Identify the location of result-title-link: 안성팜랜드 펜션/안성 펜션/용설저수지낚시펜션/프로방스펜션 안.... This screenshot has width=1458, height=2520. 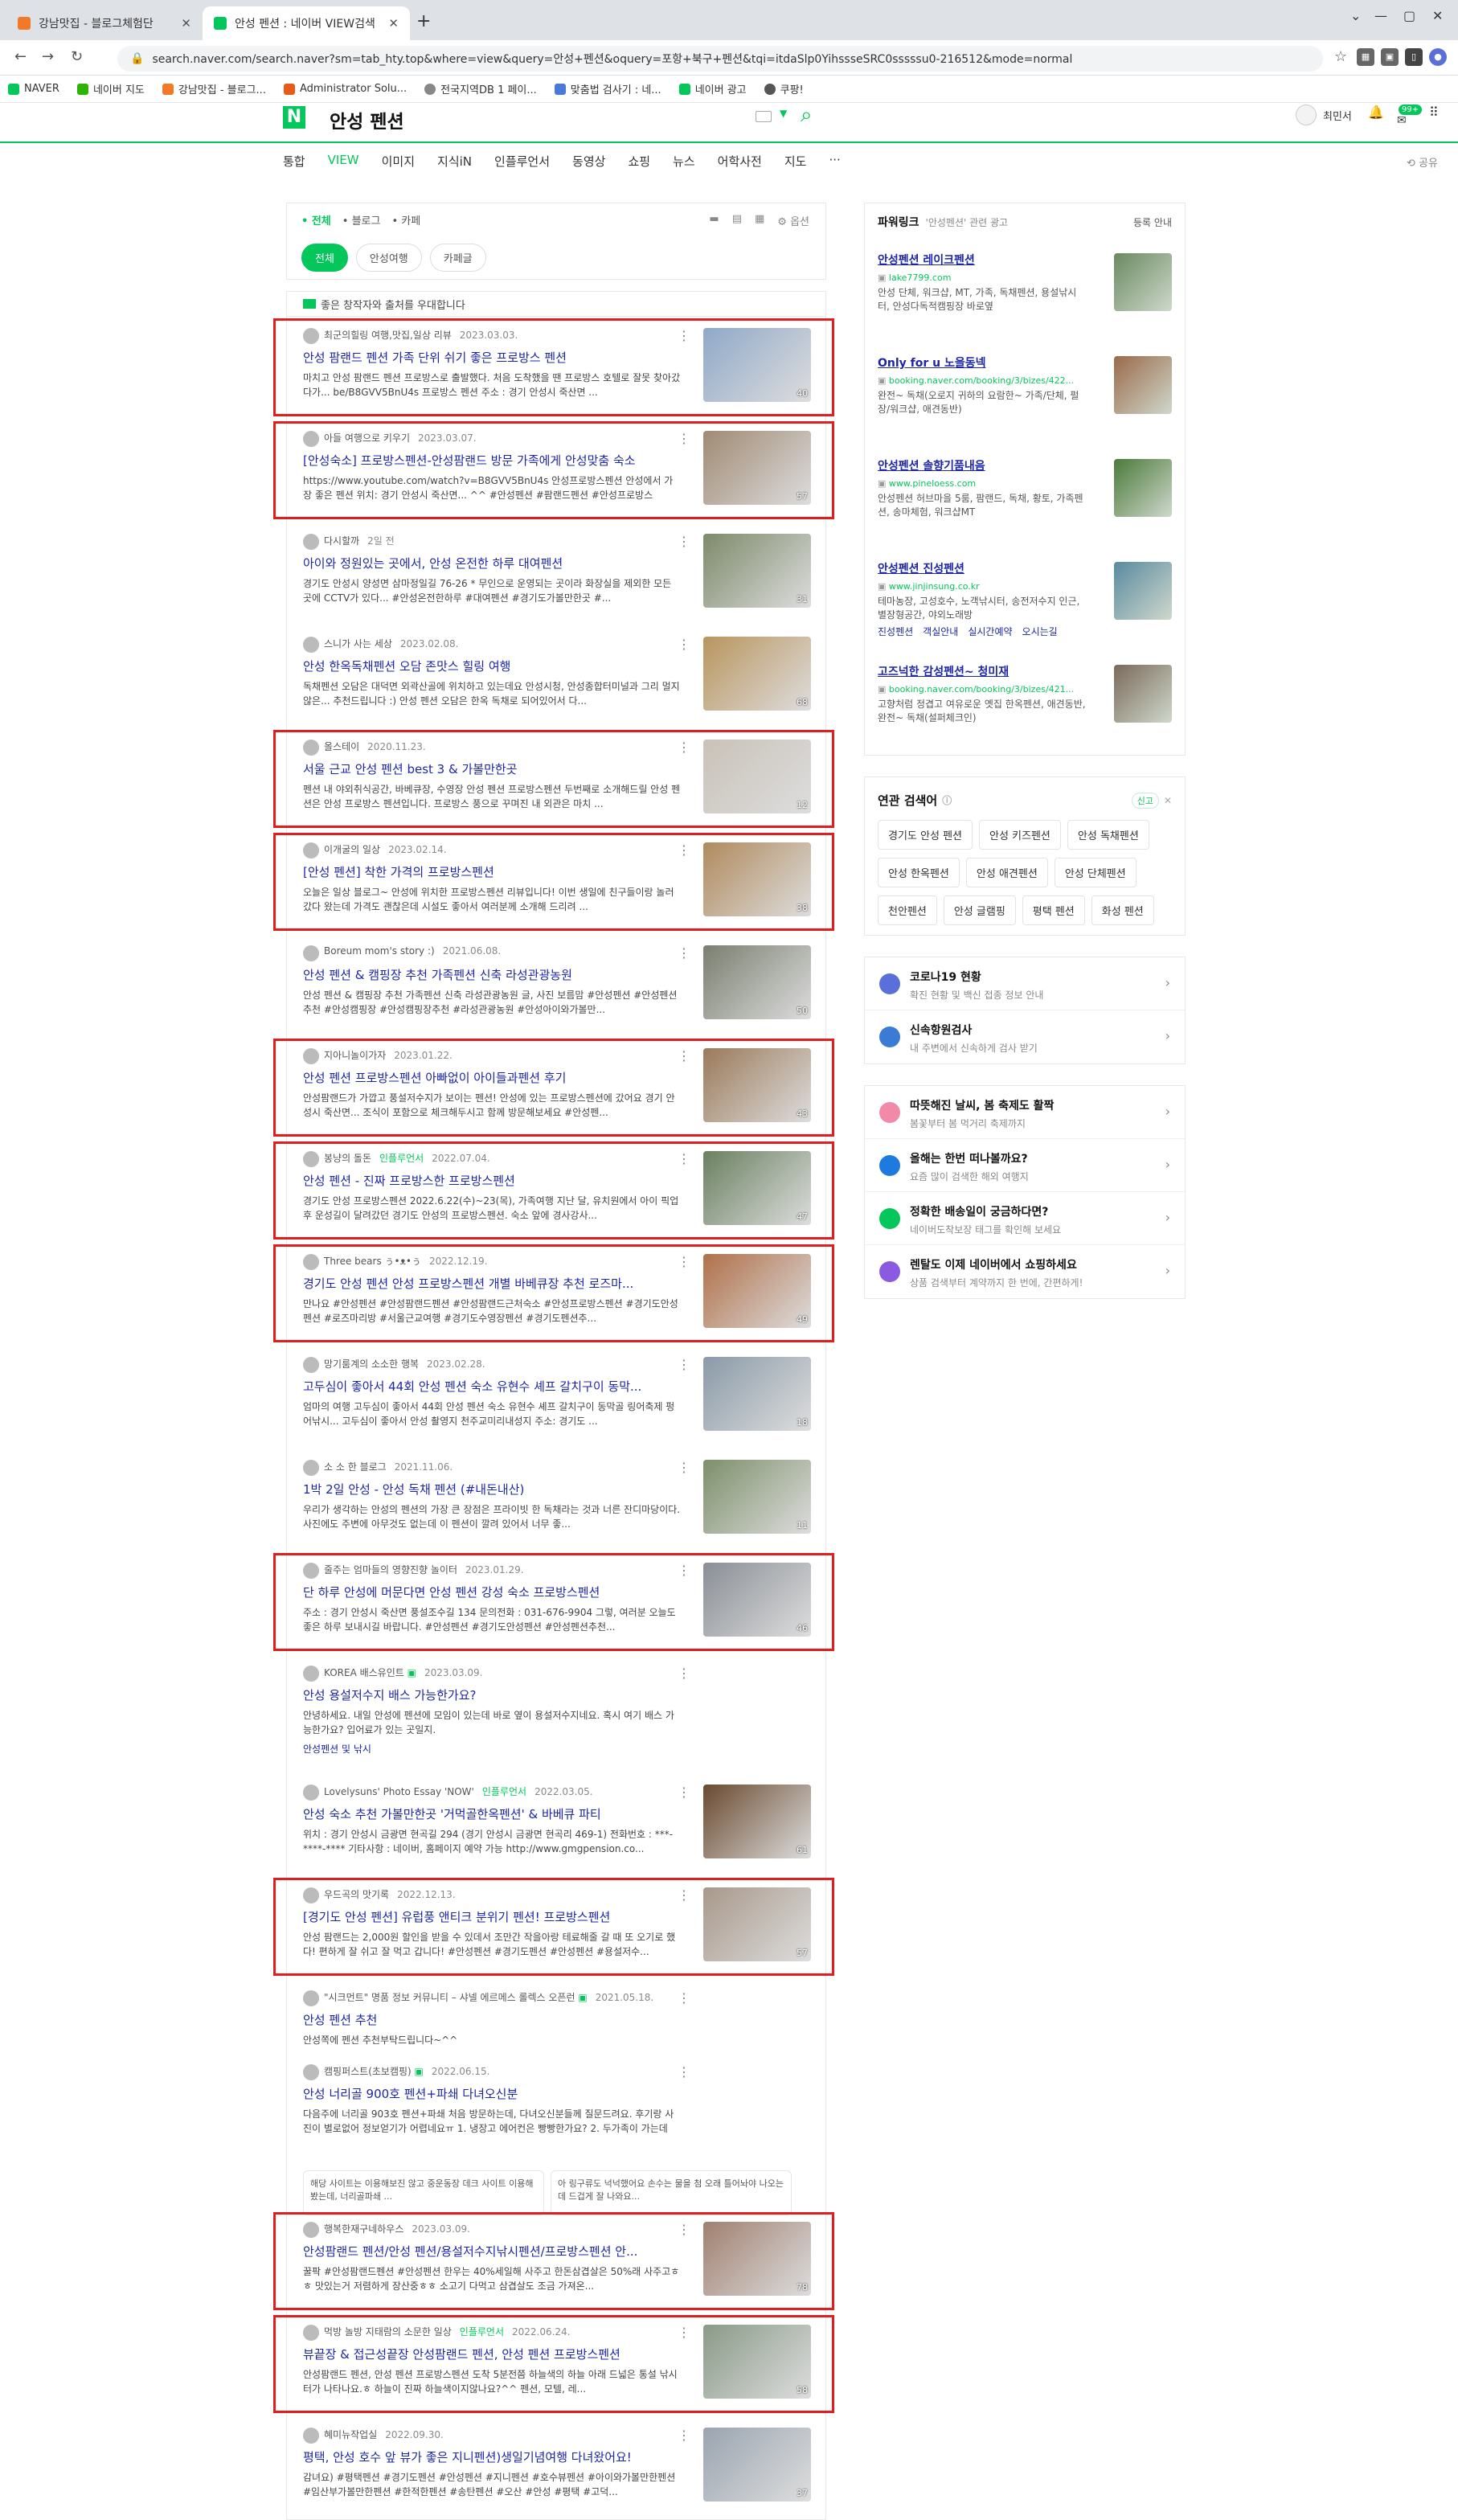
(492, 2251).